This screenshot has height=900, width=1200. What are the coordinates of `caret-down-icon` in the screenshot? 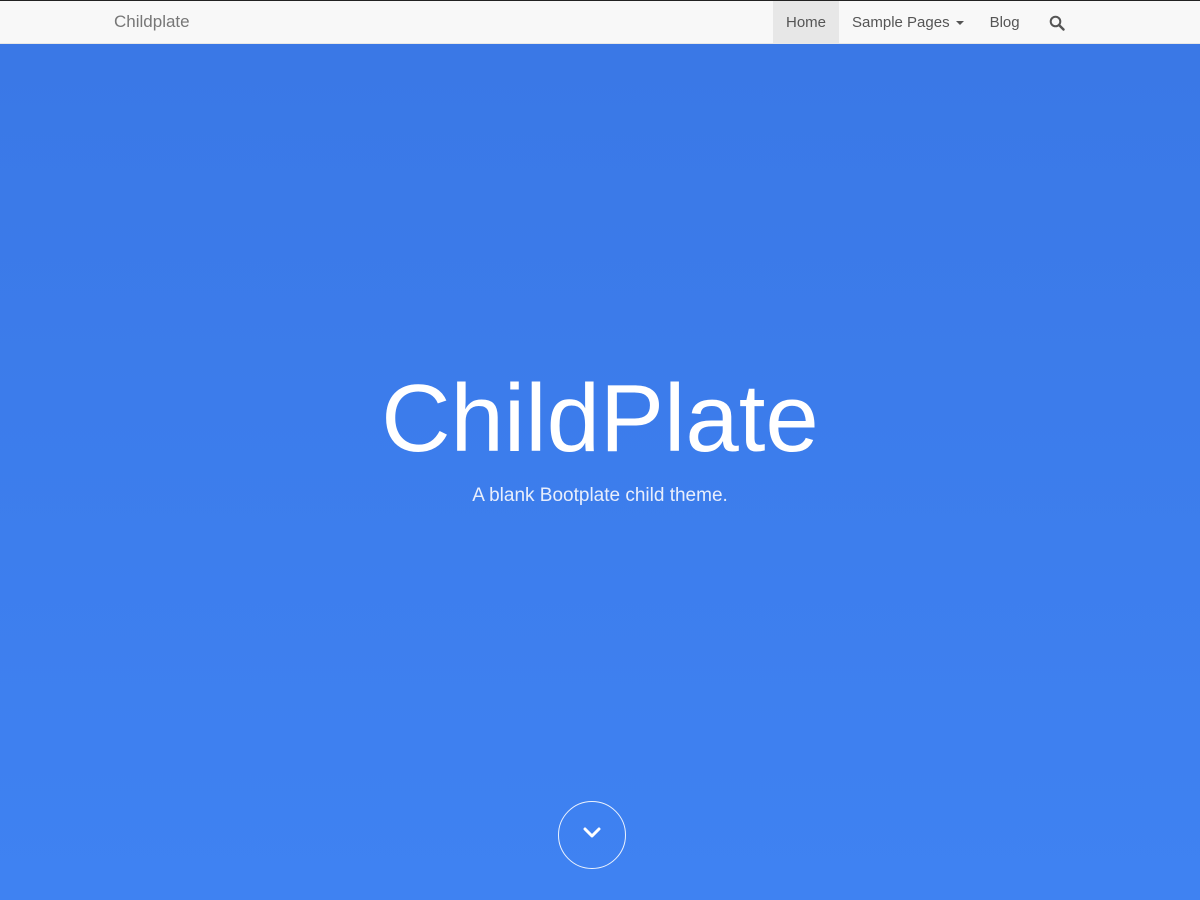 It's located at (959, 22).